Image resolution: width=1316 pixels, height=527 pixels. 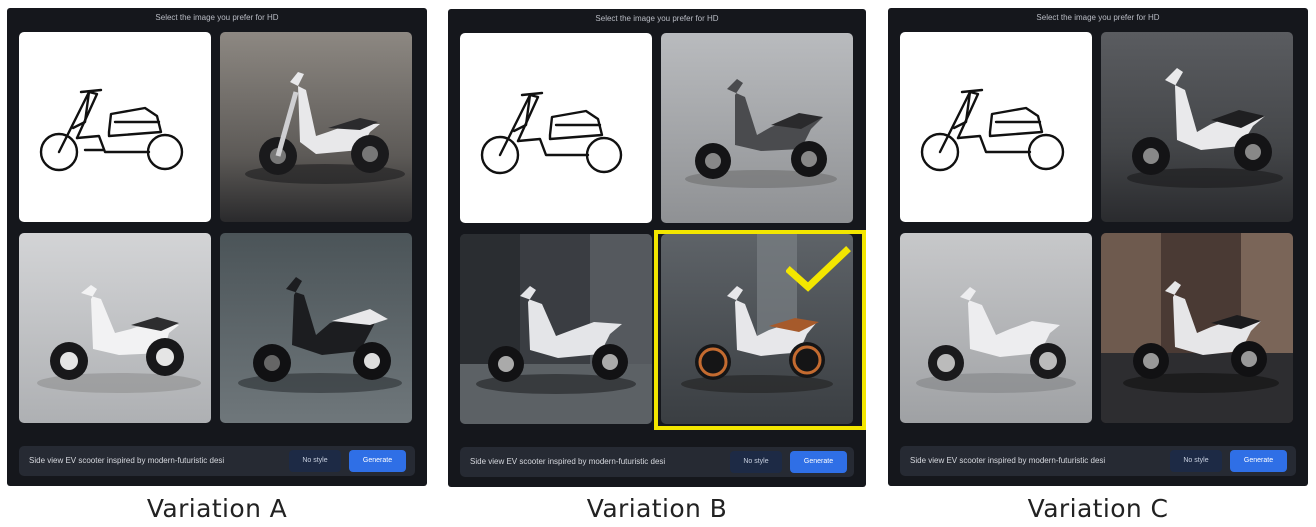 I want to click on variation-a-caption: Variation A, so click(x=217, y=508).